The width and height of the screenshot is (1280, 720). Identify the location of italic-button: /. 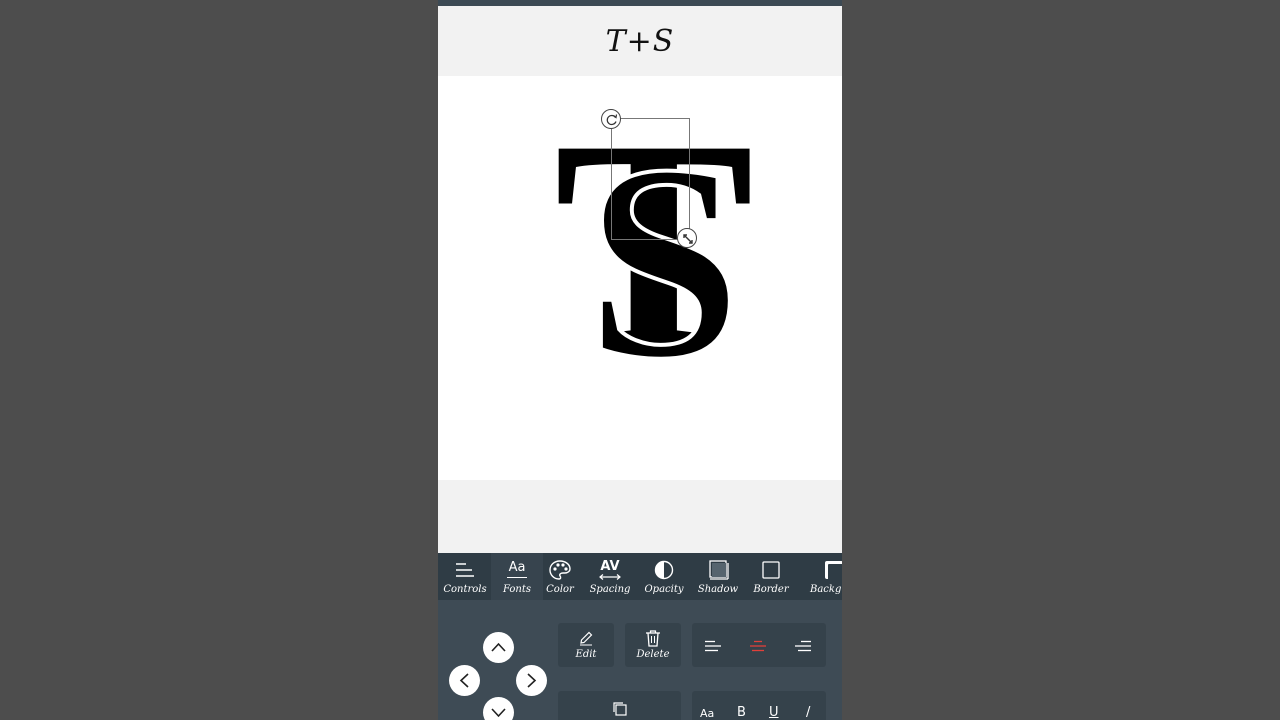
(808, 712).